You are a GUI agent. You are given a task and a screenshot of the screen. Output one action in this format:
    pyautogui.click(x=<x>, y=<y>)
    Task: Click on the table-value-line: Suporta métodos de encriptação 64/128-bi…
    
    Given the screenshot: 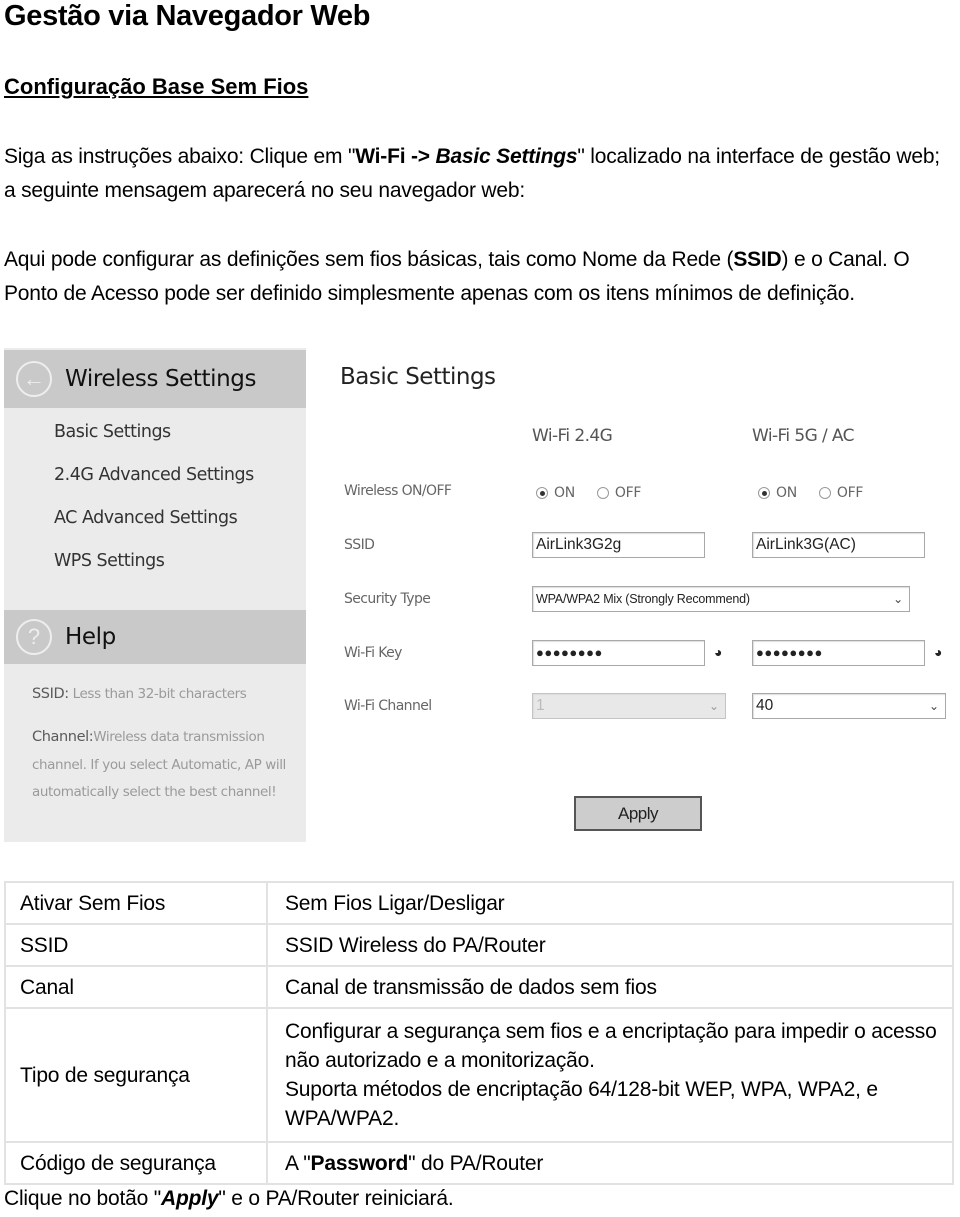 What is the action you would take?
    pyautogui.click(x=581, y=1104)
    